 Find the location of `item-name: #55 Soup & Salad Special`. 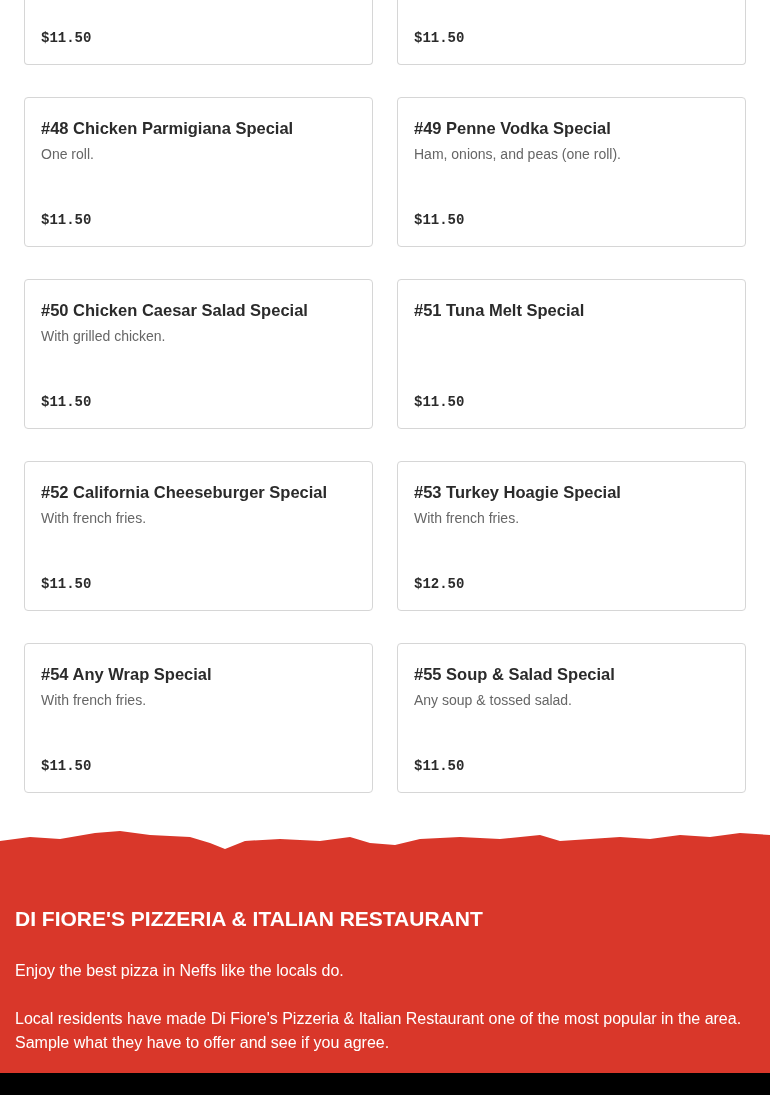

item-name: #55 Soup & Salad Special is located at coordinates (515, 674).